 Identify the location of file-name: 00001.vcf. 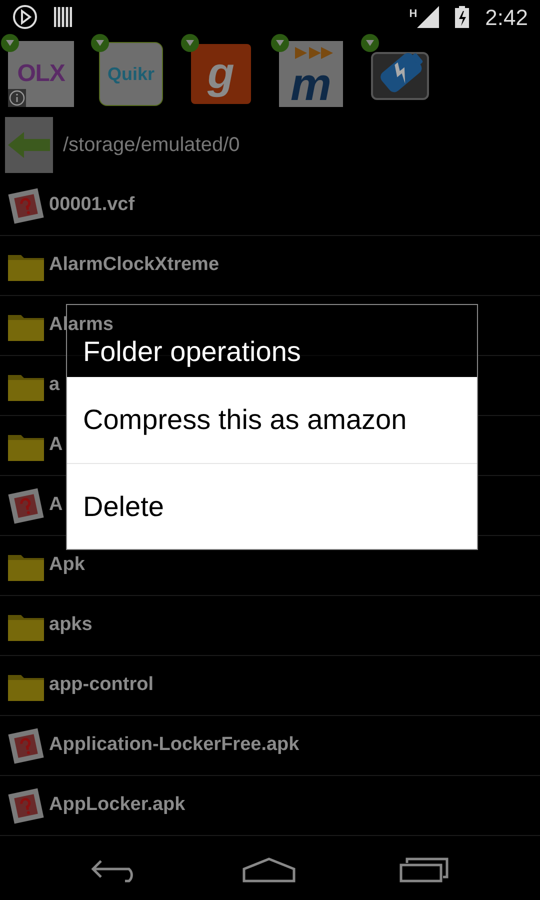
(92, 205).